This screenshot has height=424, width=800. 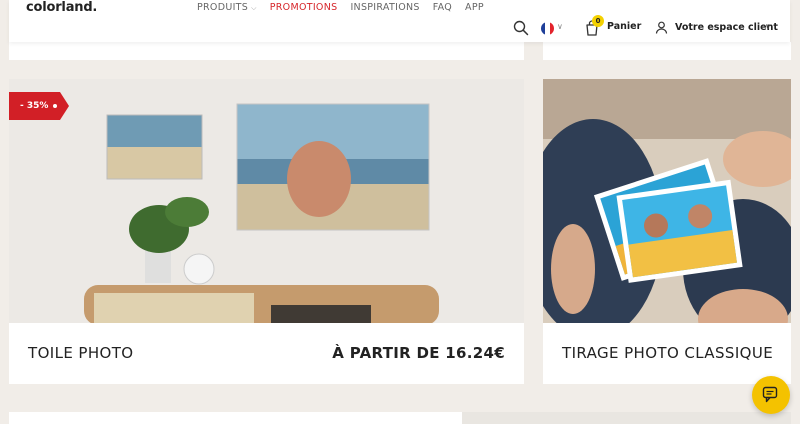 What do you see at coordinates (442, 7) in the screenshot?
I see `nav-item-faq: FAQ` at bounding box center [442, 7].